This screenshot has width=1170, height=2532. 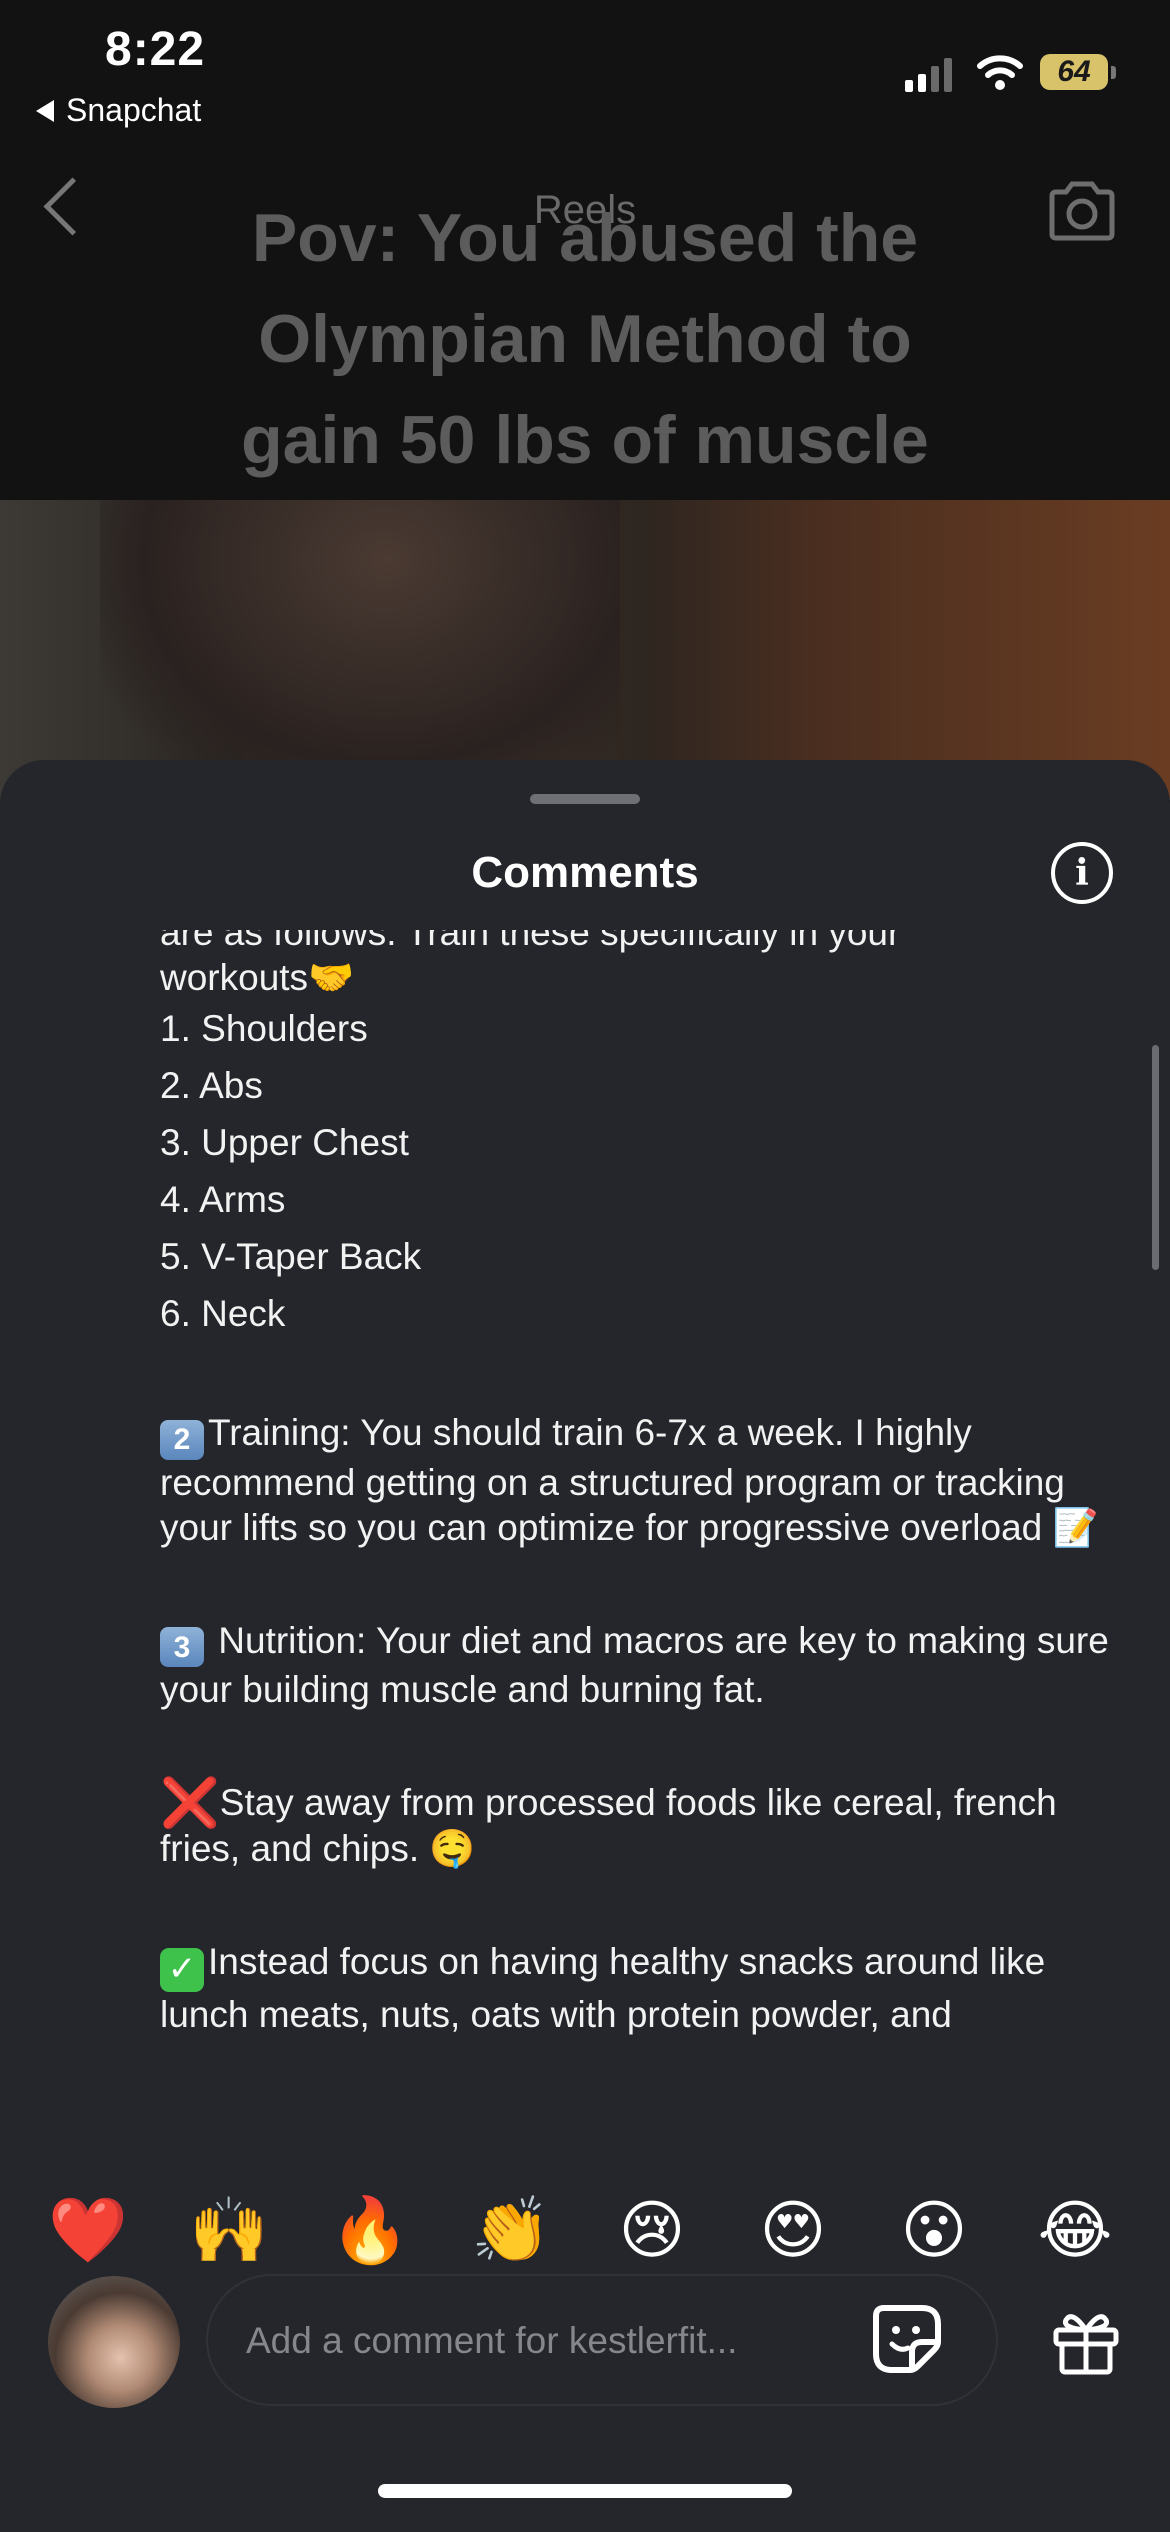 What do you see at coordinates (182, 1439) in the screenshot?
I see `keycap-two-icon: 2` at bounding box center [182, 1439].